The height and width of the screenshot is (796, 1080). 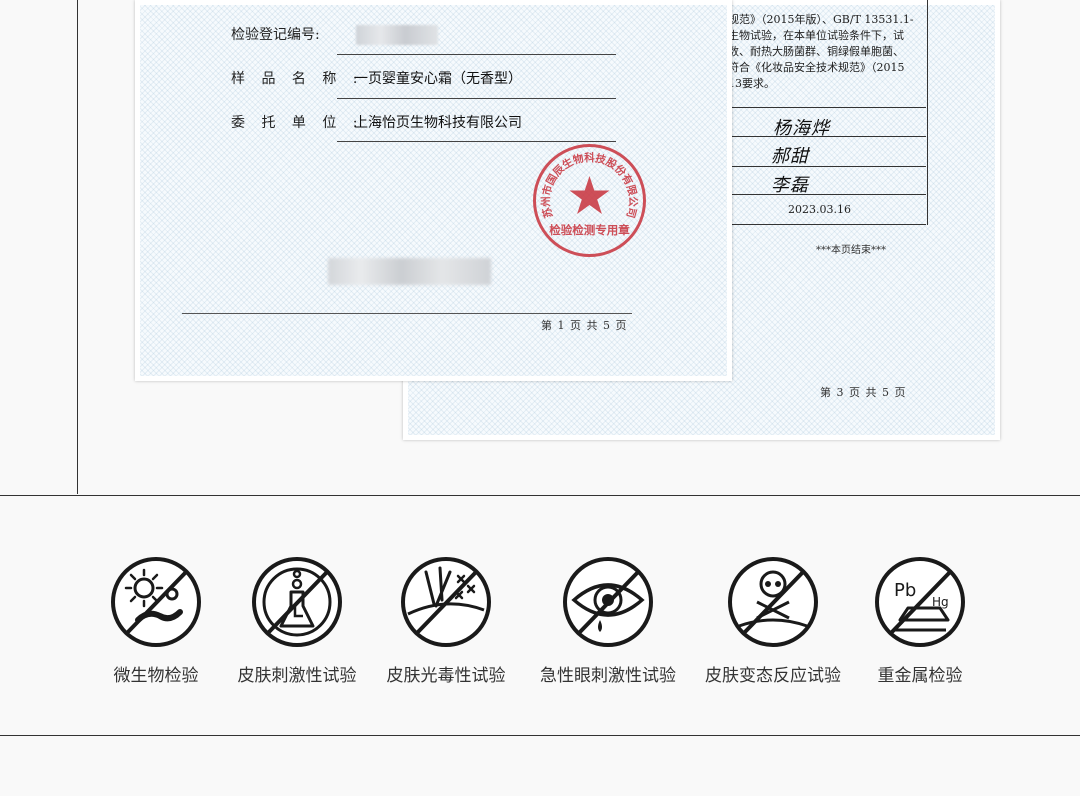 What do you see at coordinates (407, 313) in the screenshot?
I see `page-bottom-rule` at bounding box center [407, 313].